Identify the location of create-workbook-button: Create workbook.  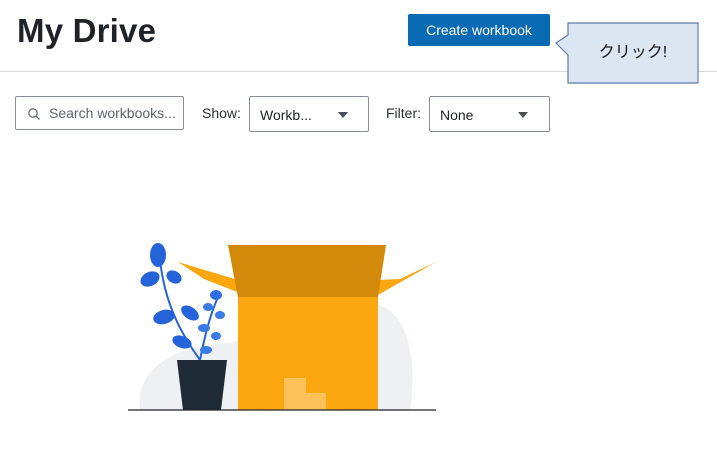
(479, 30).